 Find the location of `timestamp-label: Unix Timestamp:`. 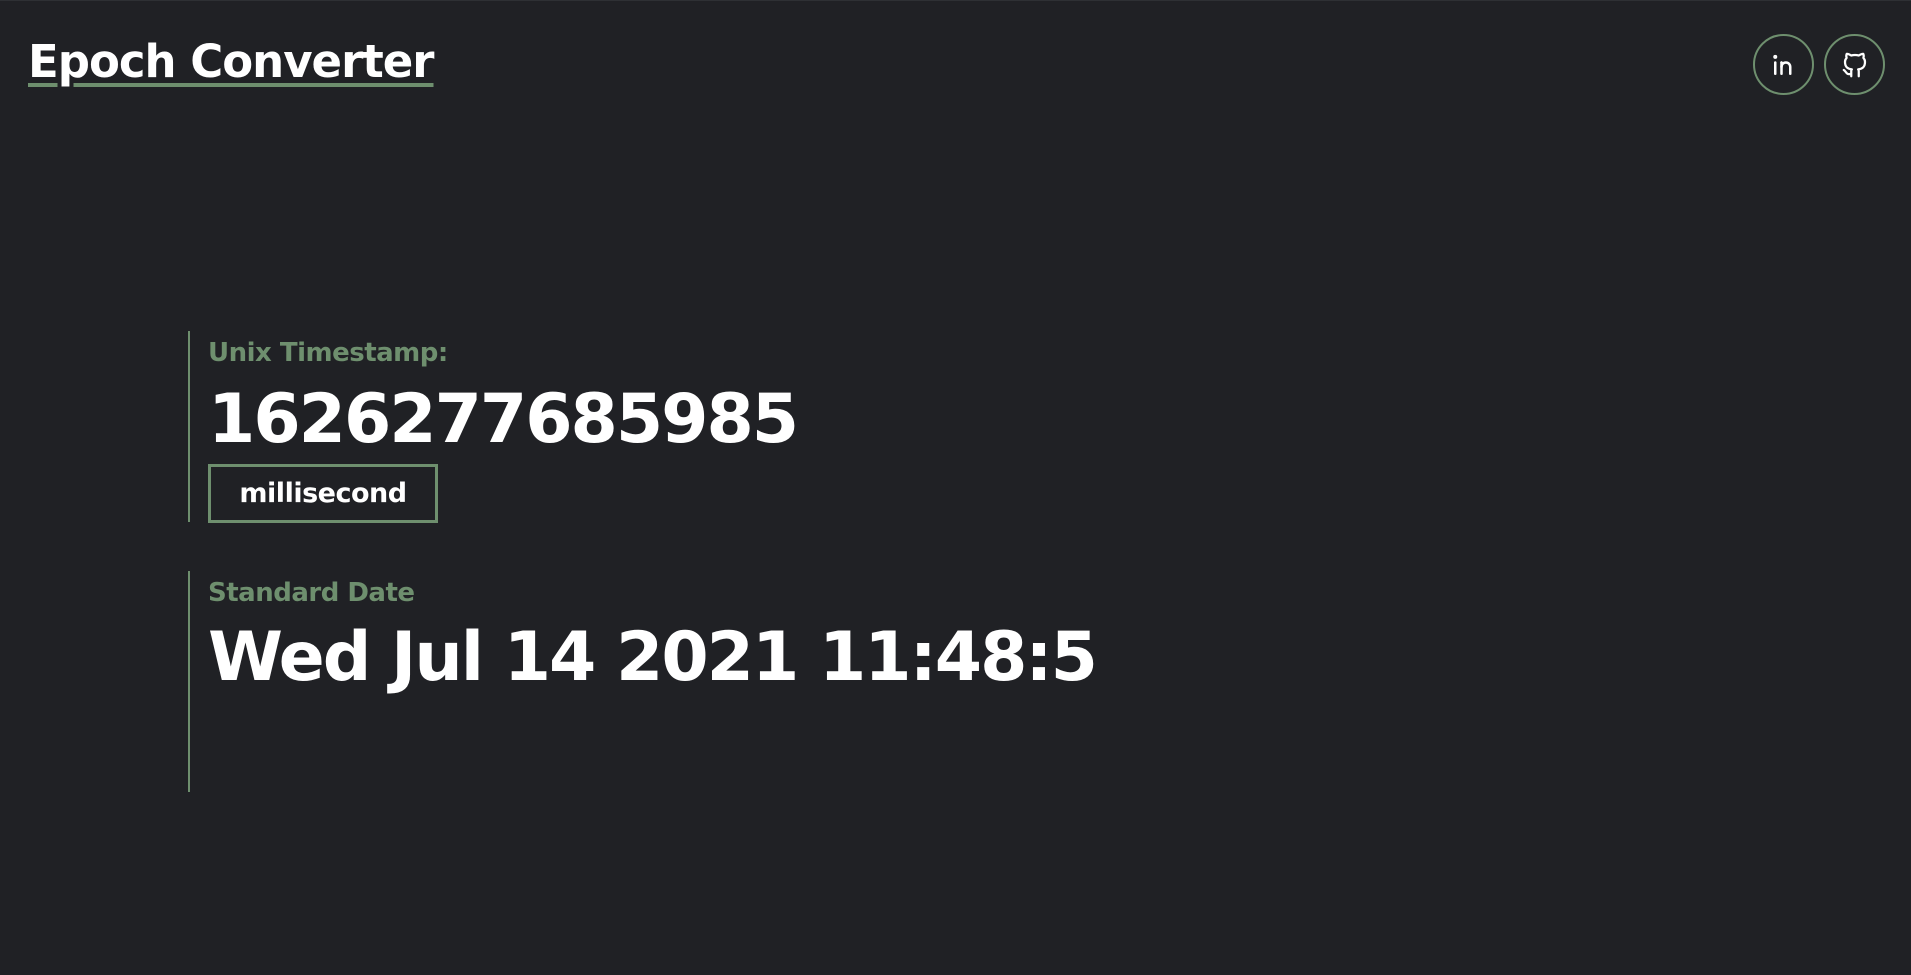

timestamp-label: Unix Timestamp: is located at coordinates (328, 353).